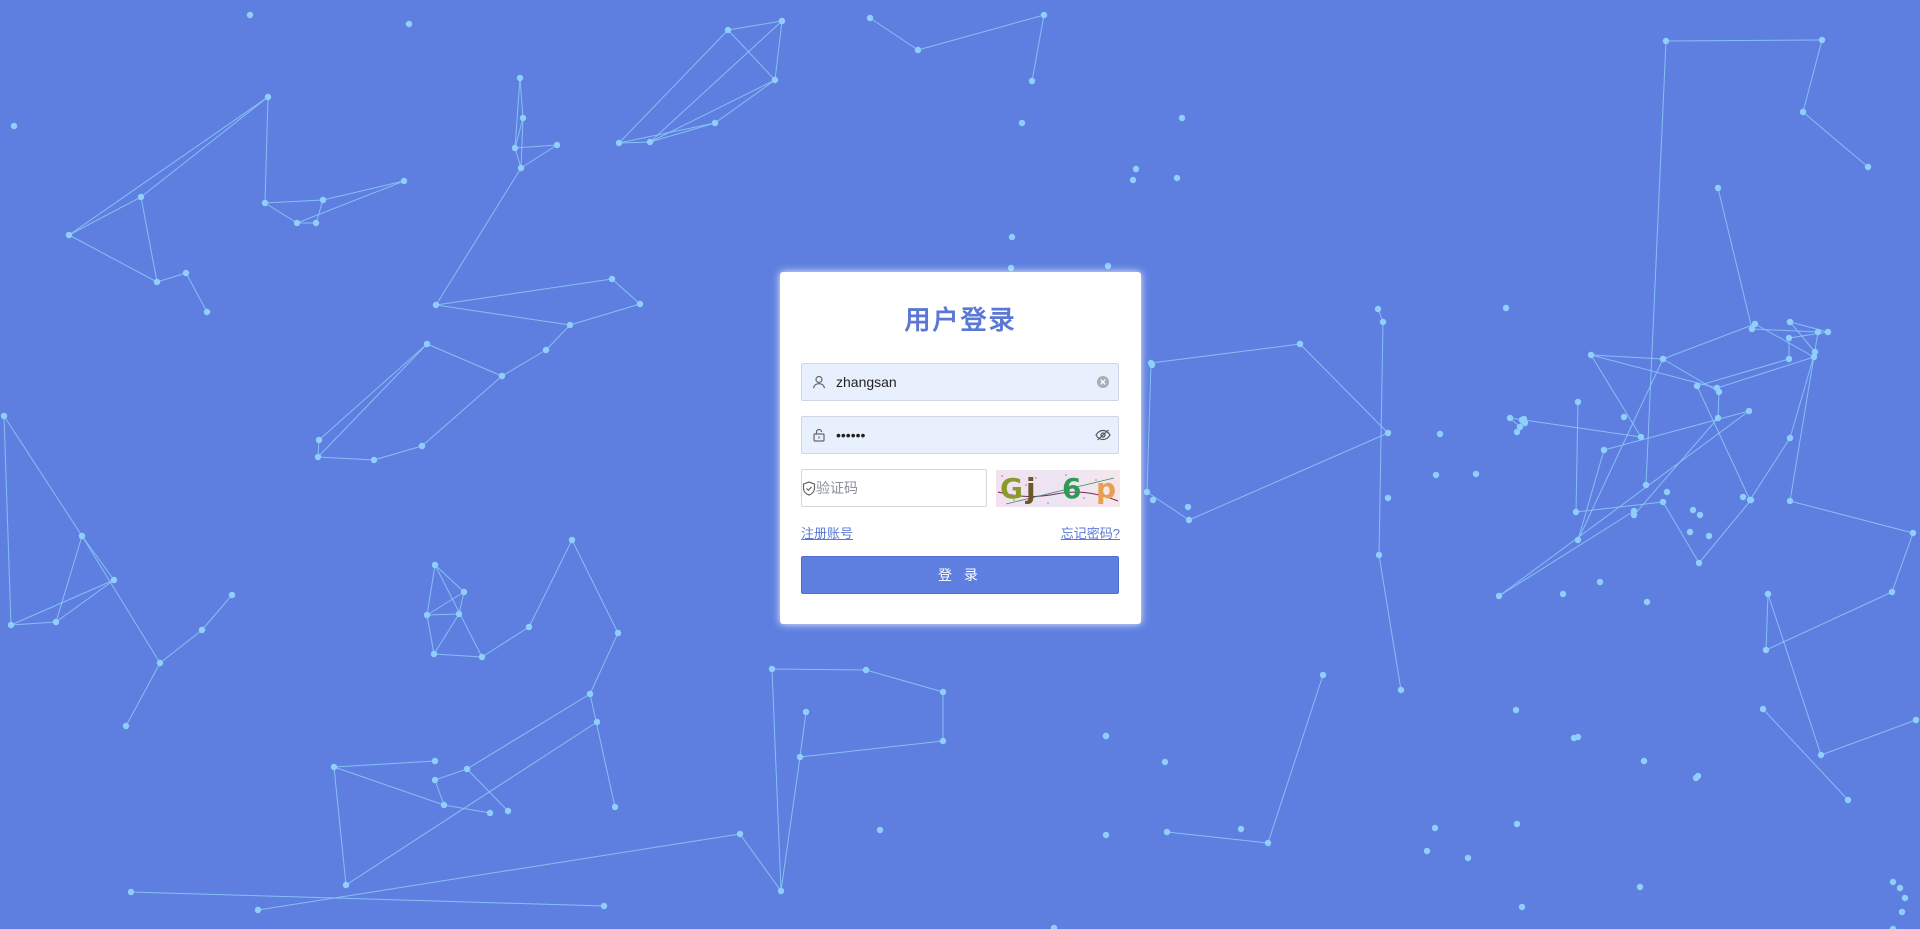 Image resolution: width=1920 pixels, height=929 pixels. Describe the element at coordinates (1058, 488) in the screenshot. I see `captcha-image: G j 6 p` at that location.